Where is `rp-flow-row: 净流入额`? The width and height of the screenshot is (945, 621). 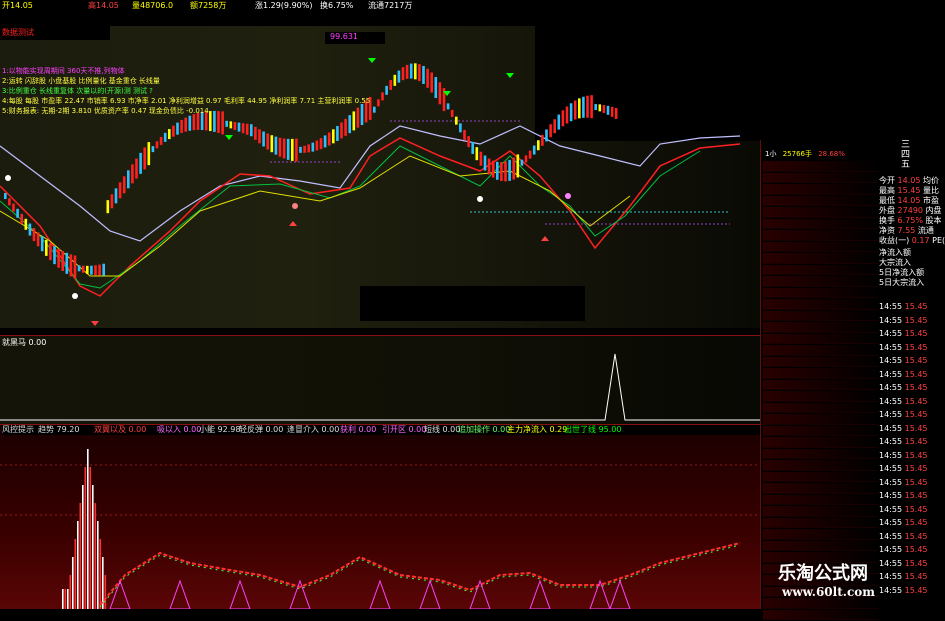
rp-flow-row: 净流入额 is located at coordinates (895, 252).